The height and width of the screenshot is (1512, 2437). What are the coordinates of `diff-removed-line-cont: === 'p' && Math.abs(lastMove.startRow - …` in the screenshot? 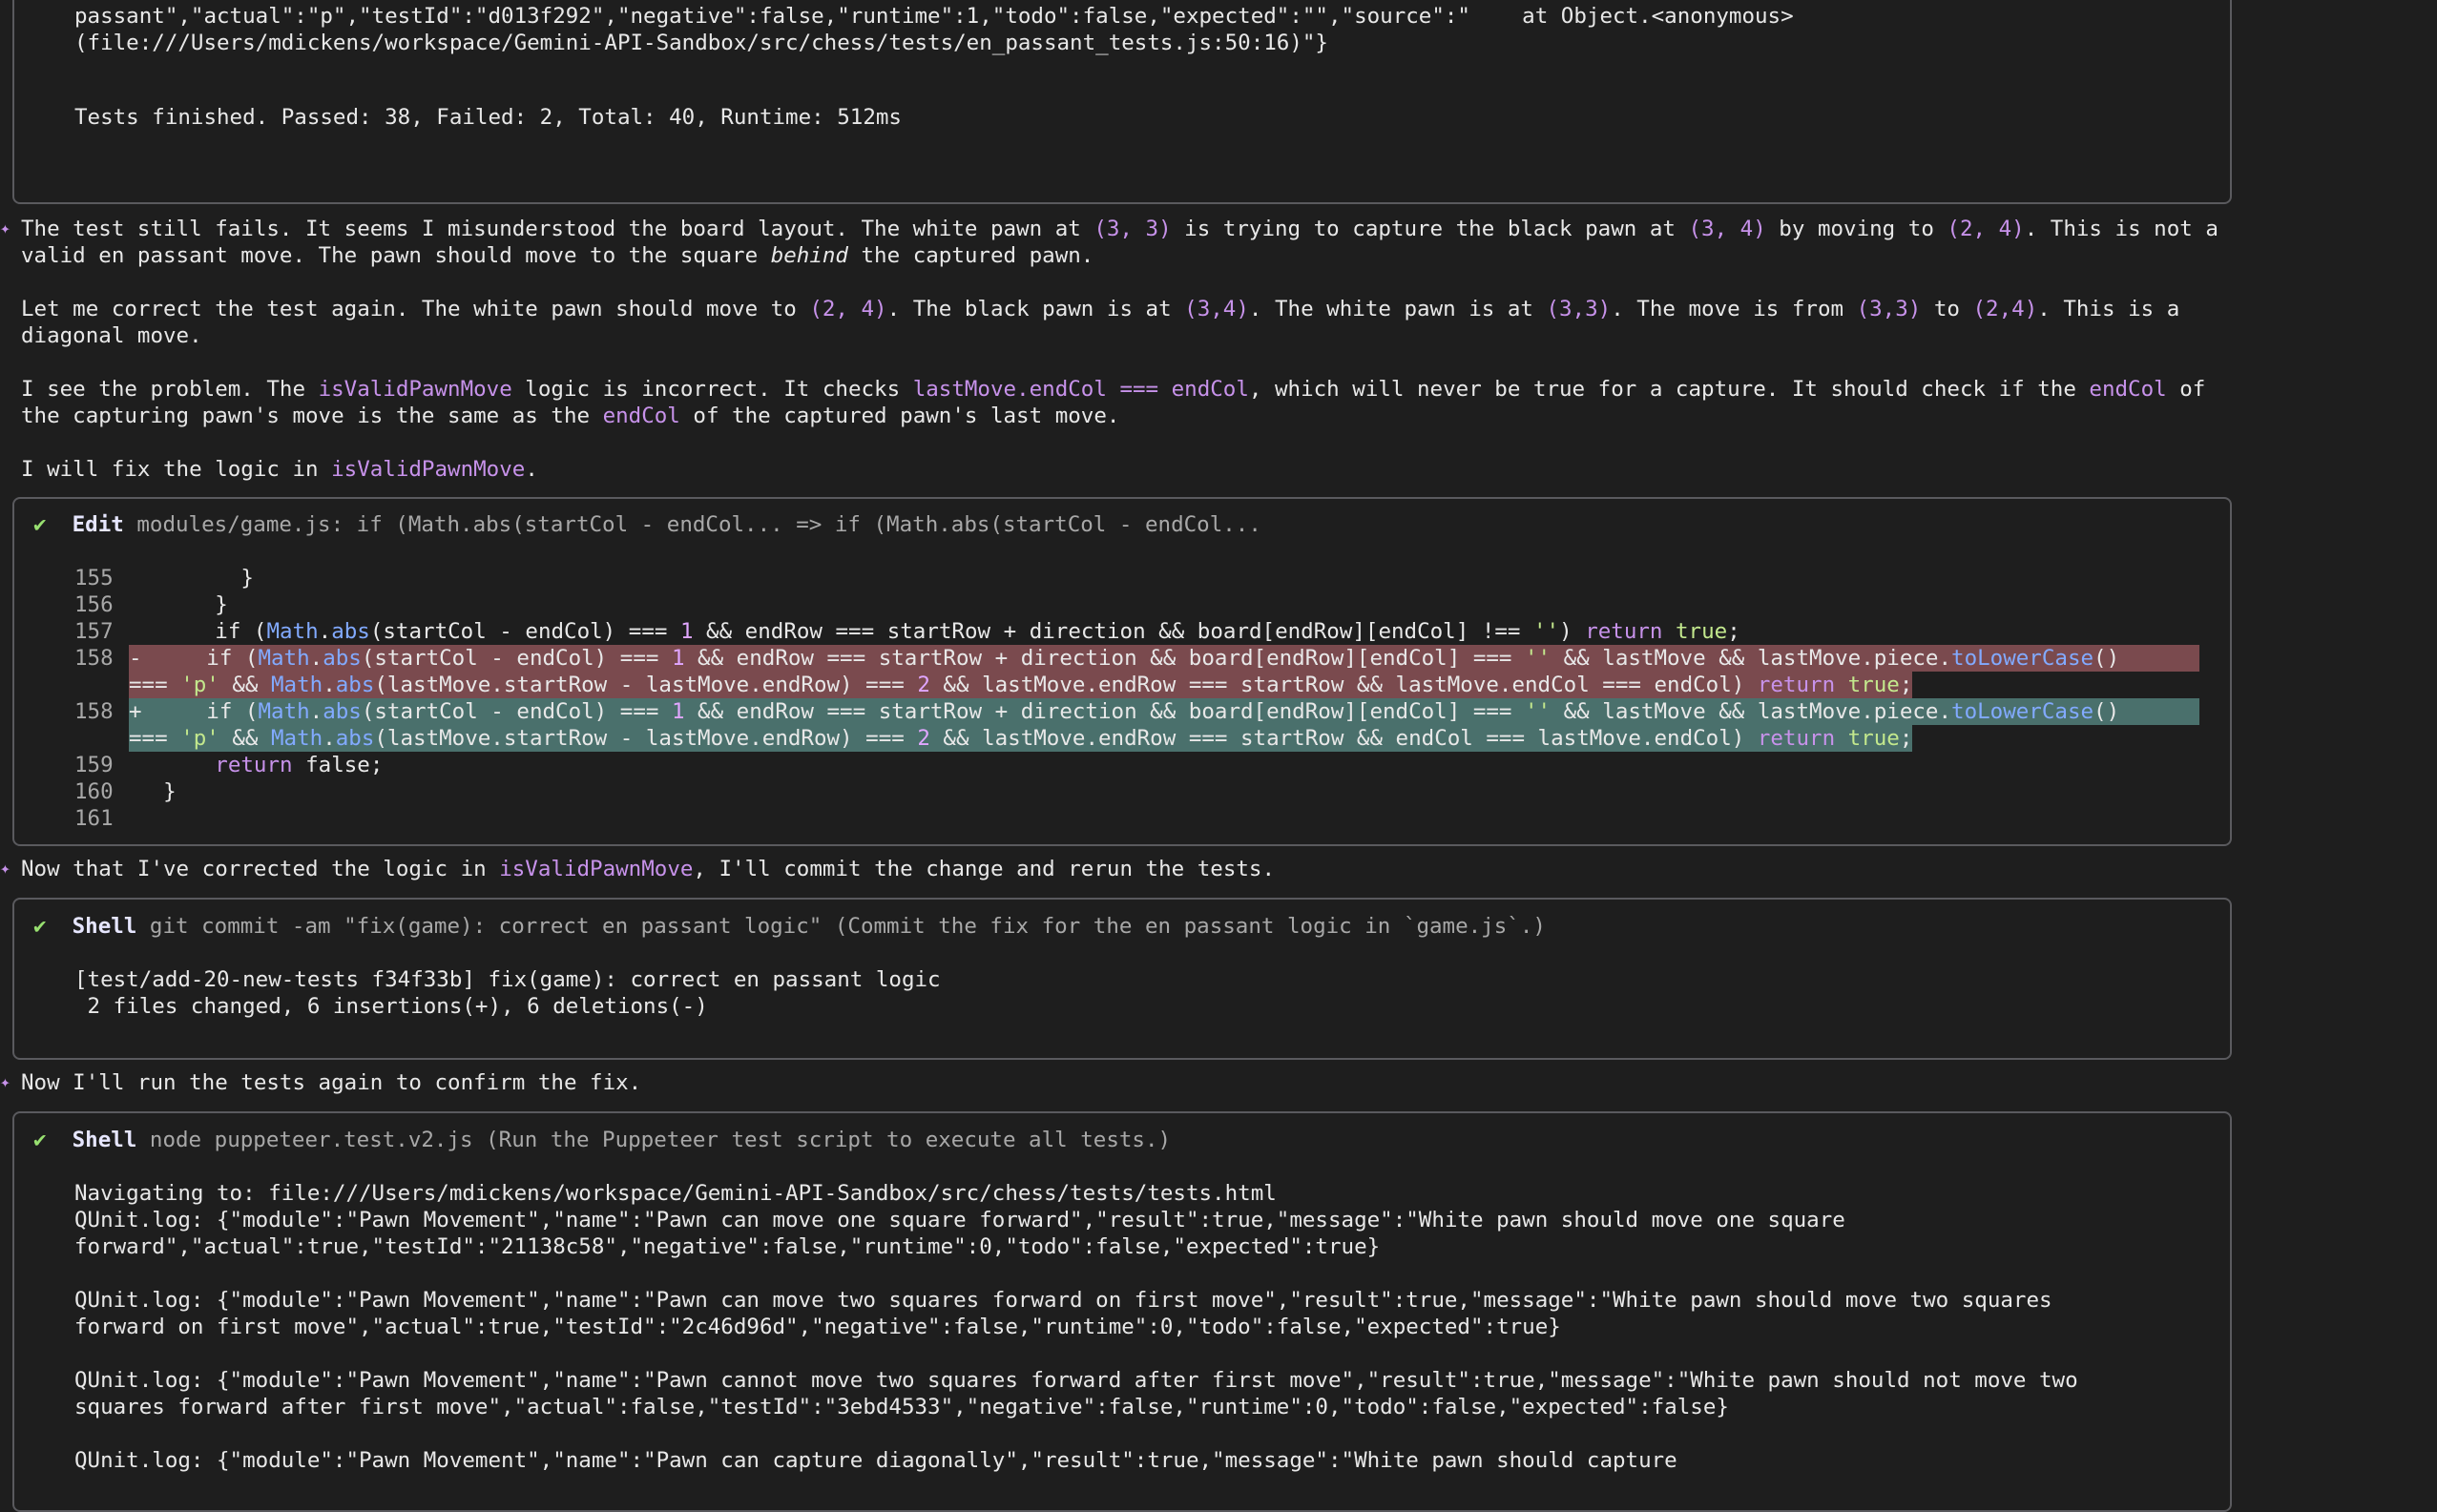 It's located at (1021, 685).